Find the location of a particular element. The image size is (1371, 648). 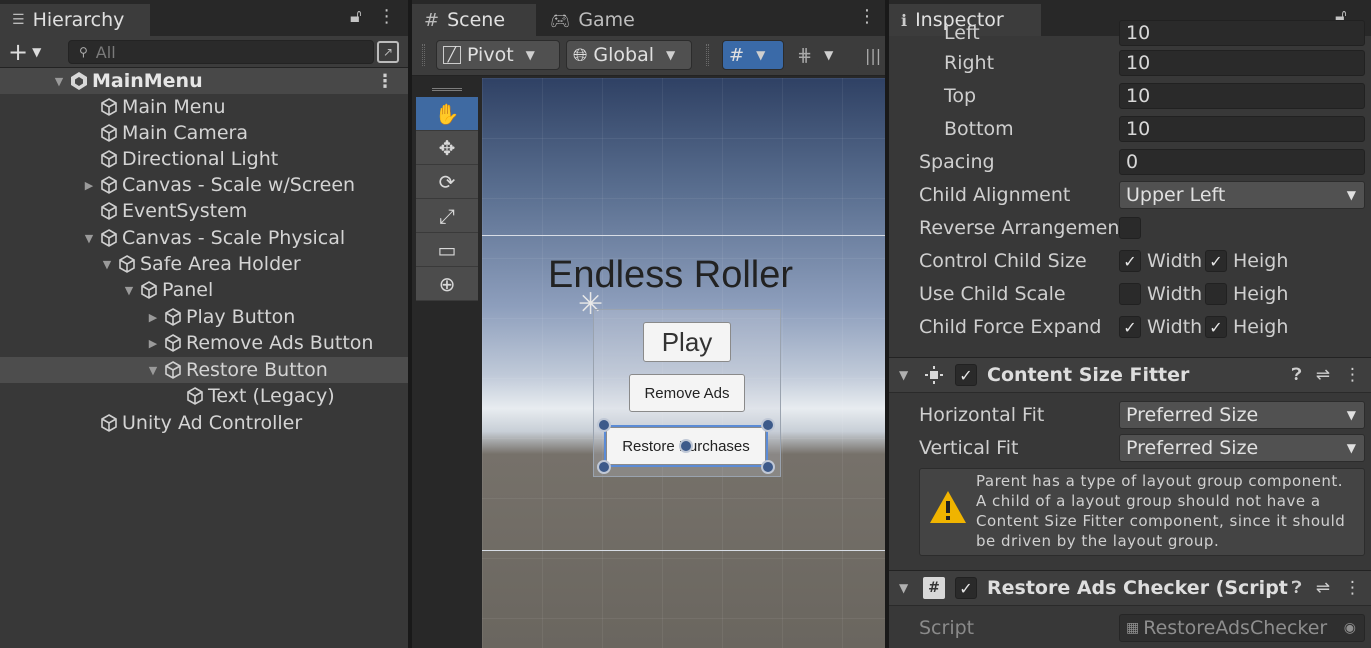

rect-tool-icon: ▭ is located at coordinates (447, 250).